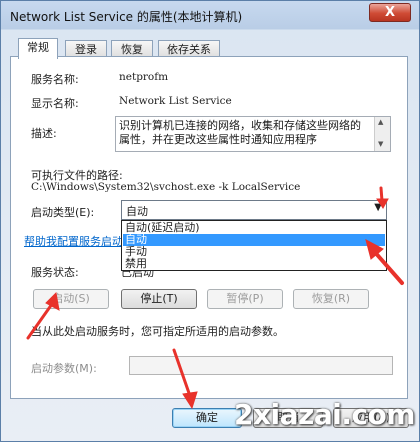  What do you see at coordinates (387, 266) in the screenshot?
I see `annotation-arrow-selection` at bounding box center [387, 266].